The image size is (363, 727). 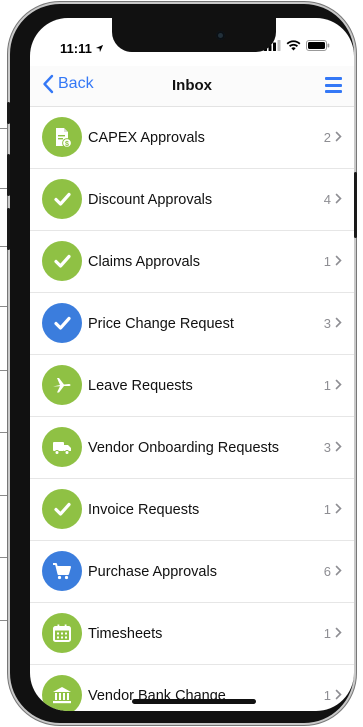 What do you see at coordinates (327, 199) in the screenshot?
I see `count-value: 4` at bounding box center [327, 199].